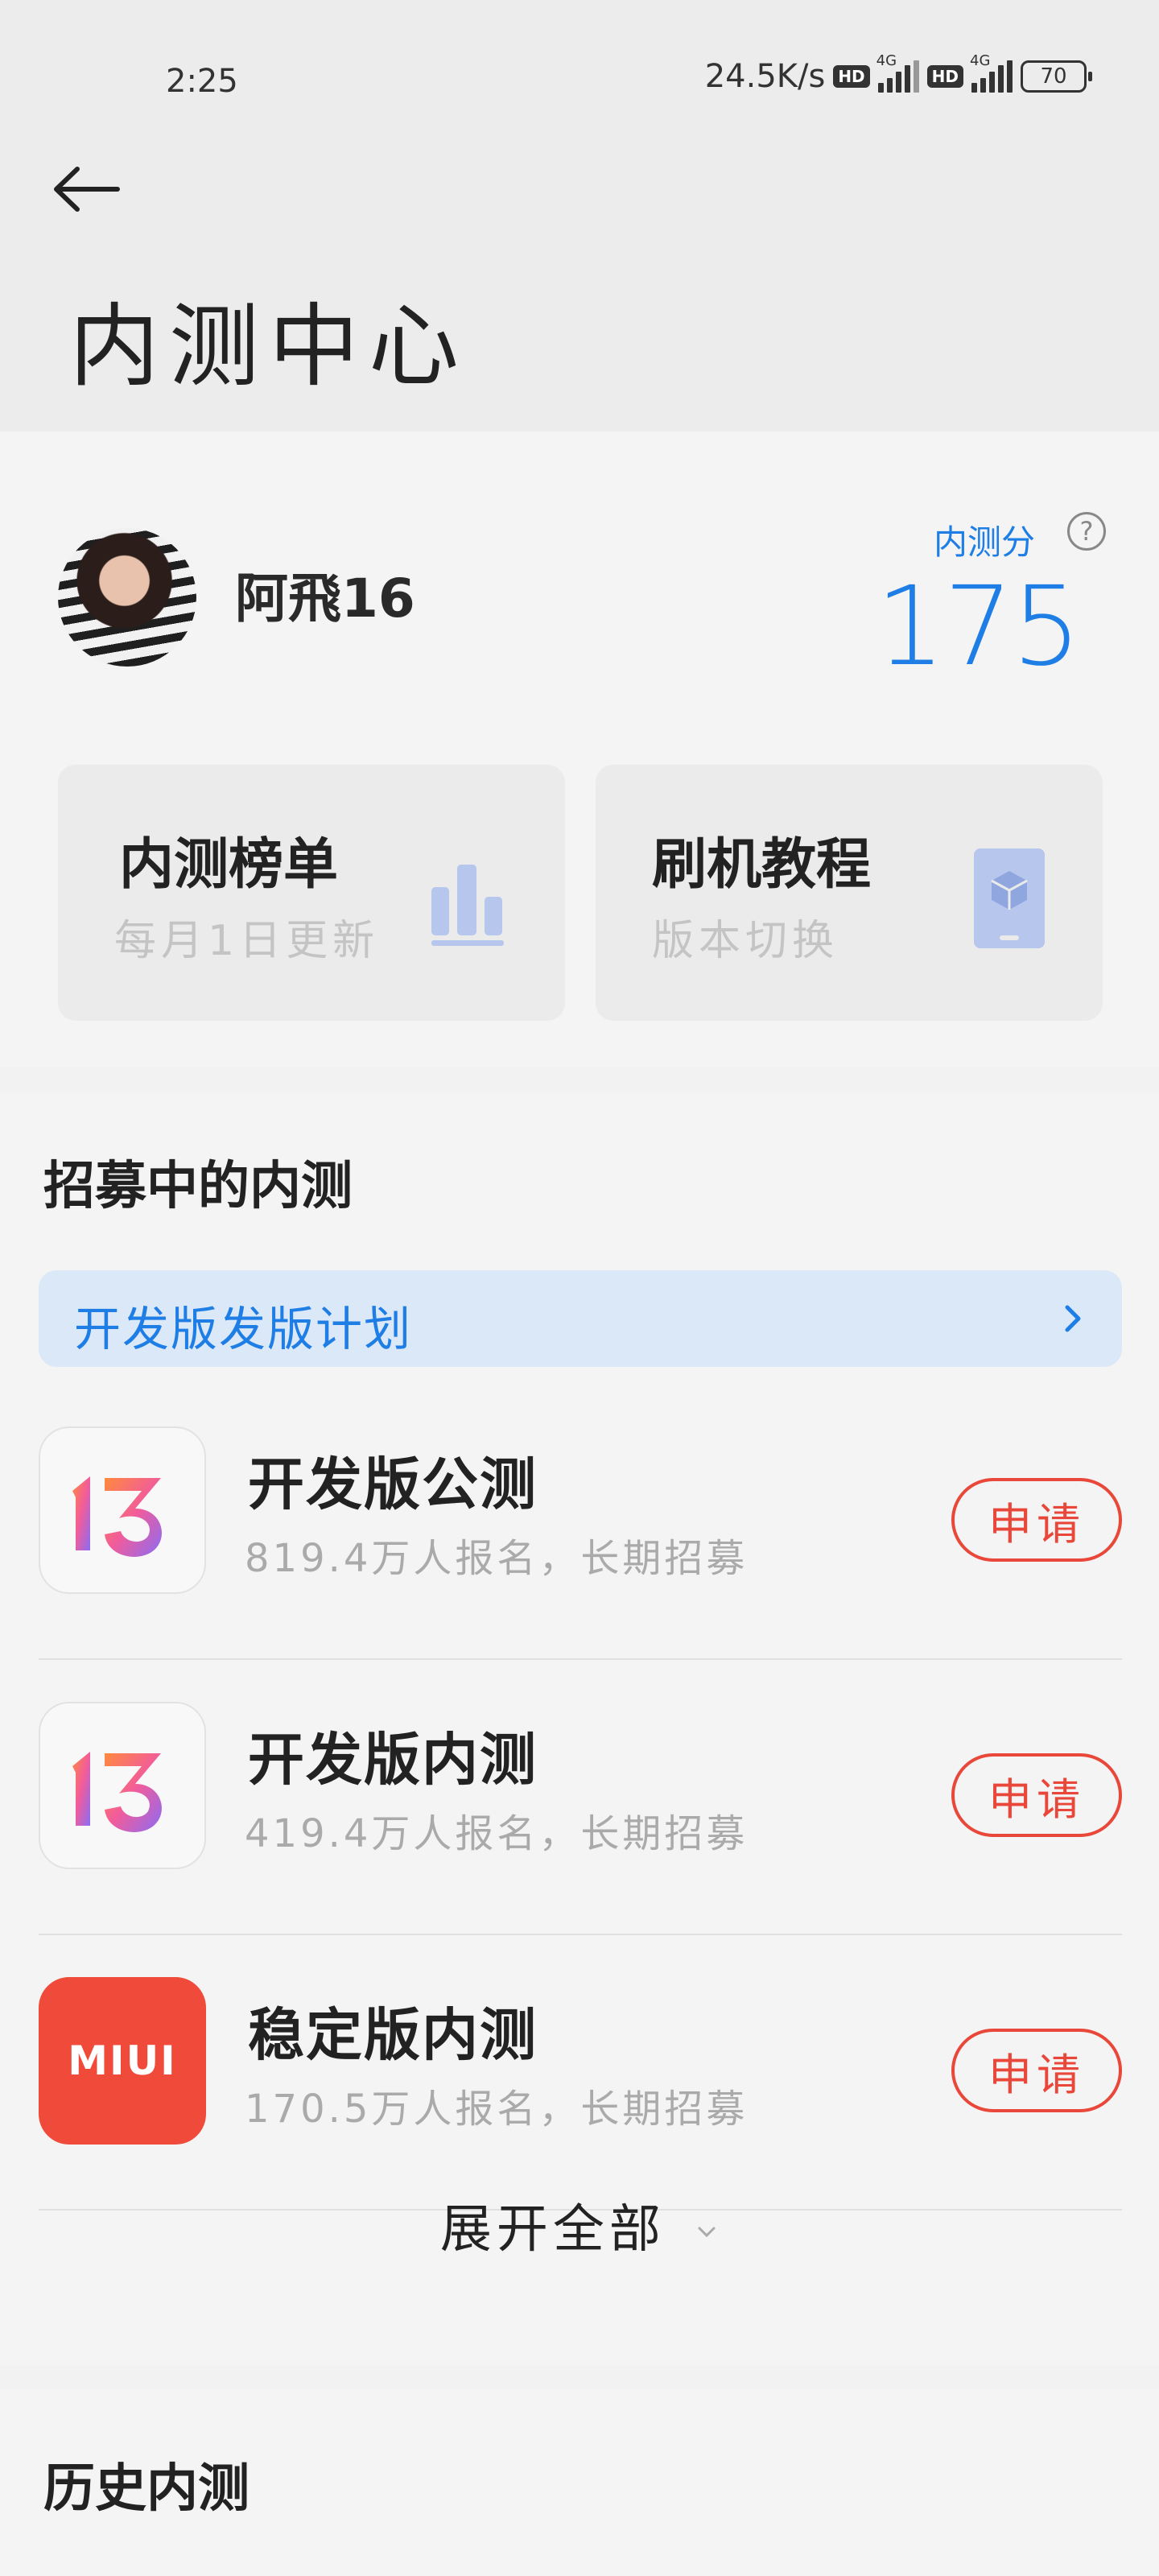  What do you see at coordinates (579, 2482) in the screenshot?
I see `history-section: 历史内测` at bounding box center [579, 2482].